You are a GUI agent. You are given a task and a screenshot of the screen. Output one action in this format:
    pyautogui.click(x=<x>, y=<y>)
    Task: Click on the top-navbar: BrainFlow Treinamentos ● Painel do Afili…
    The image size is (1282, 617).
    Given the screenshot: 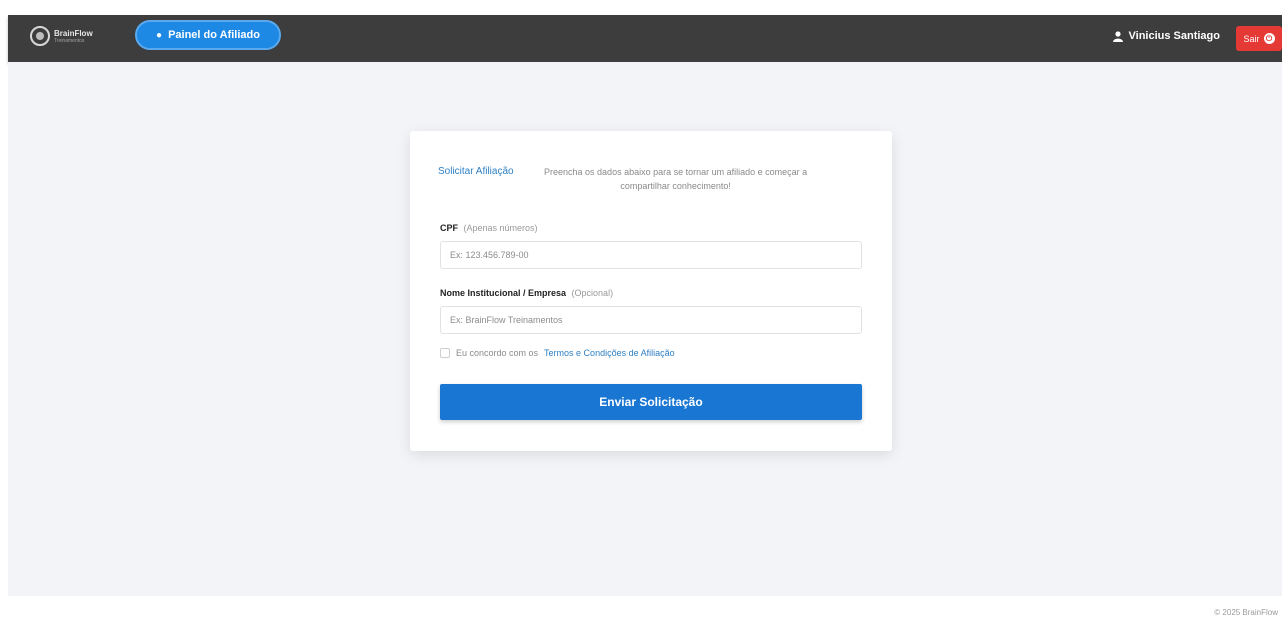 What is the action you would take?
    pyautogui.click(x=645, y=38)
    